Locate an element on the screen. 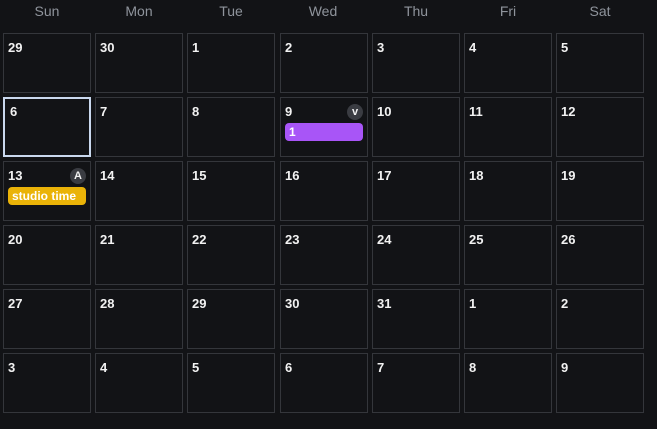 The image size is (657, 429). weekday-label-wed: Wed is located at coordinates (323, 11).